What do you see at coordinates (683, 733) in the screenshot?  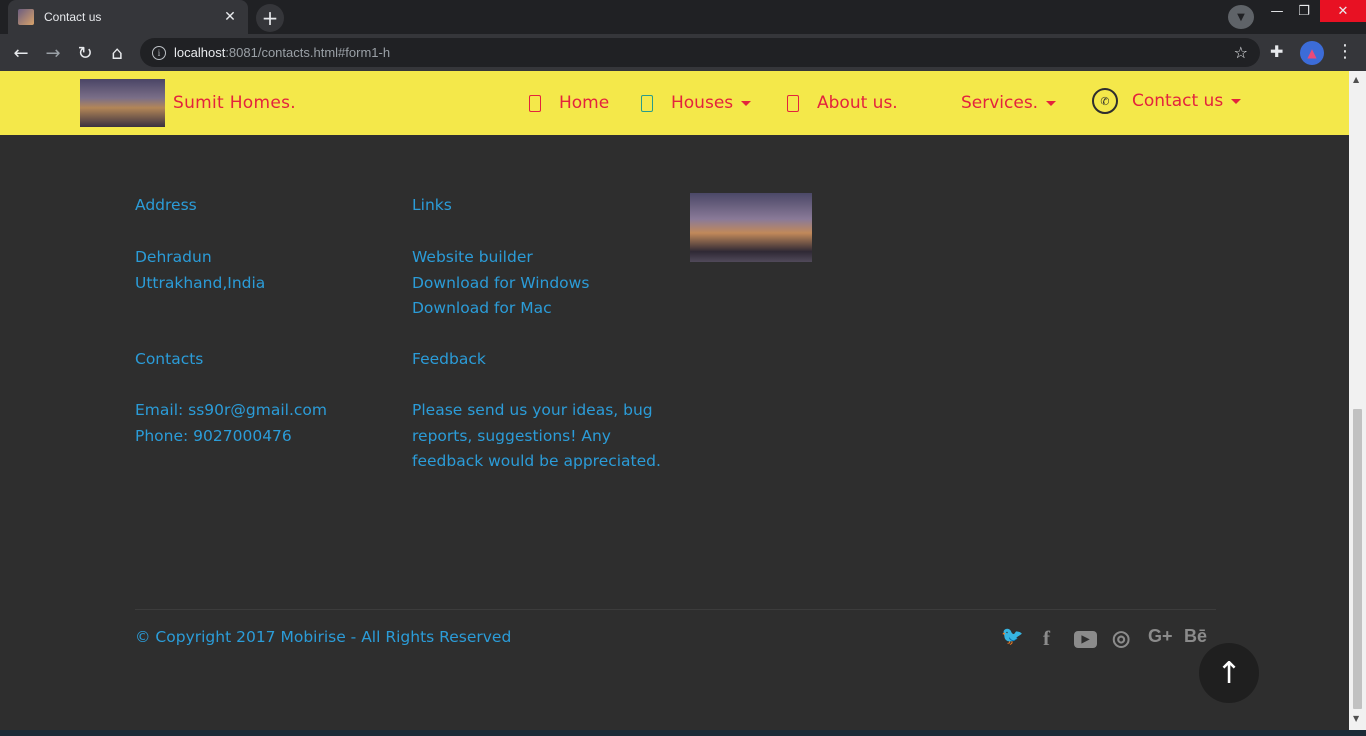 I see `os-taskbar` at bounding box center [683, 733].